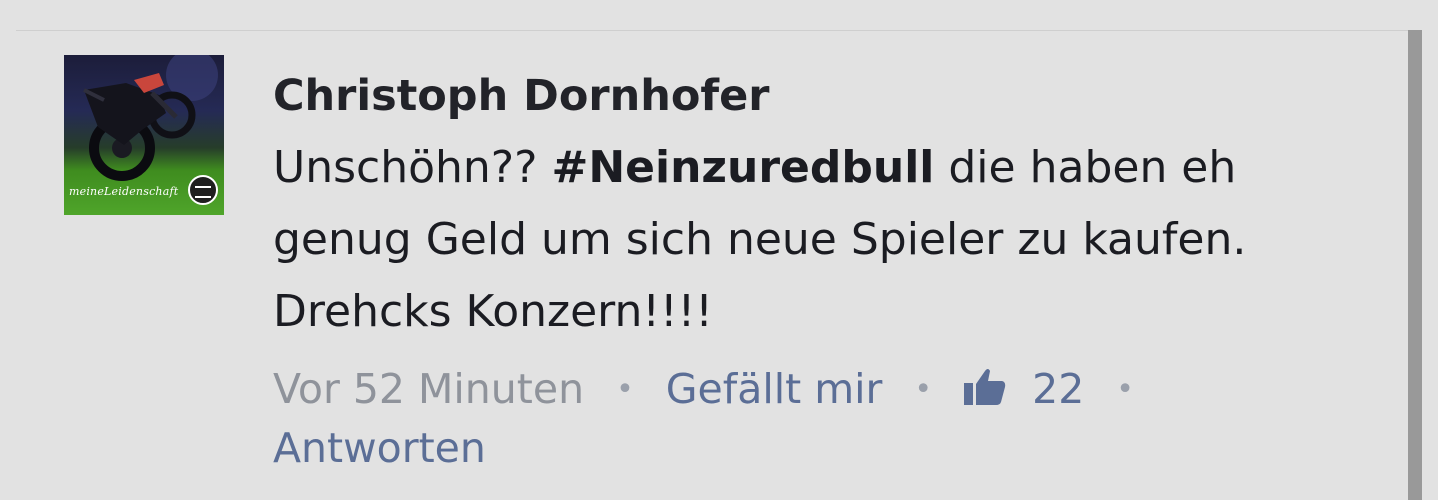 The height and width of the screenshot is (500, 1438). Describe the element at coordinates (521, 96) in the screenshot. I see `author-name: Christoph Dornhofer` at that location.